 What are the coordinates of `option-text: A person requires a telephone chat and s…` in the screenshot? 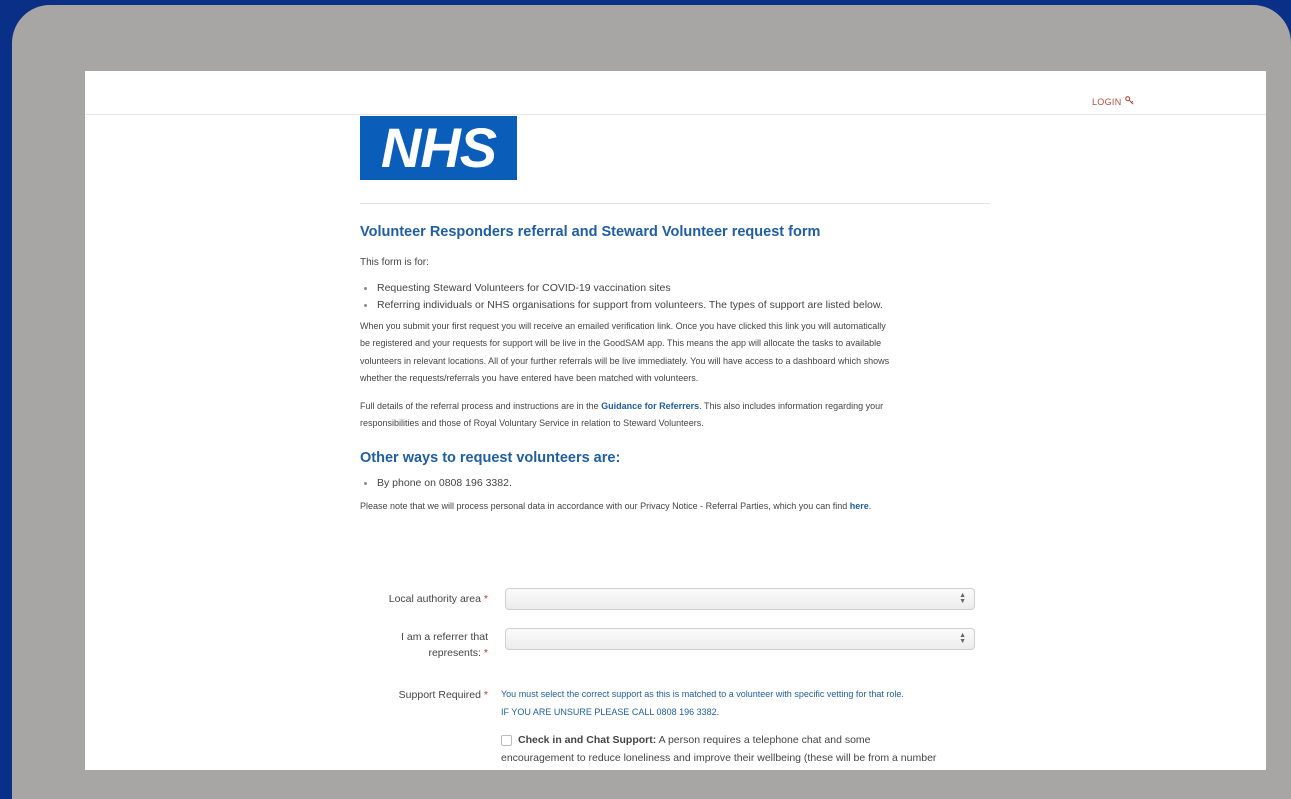 It's located at (763, 740).